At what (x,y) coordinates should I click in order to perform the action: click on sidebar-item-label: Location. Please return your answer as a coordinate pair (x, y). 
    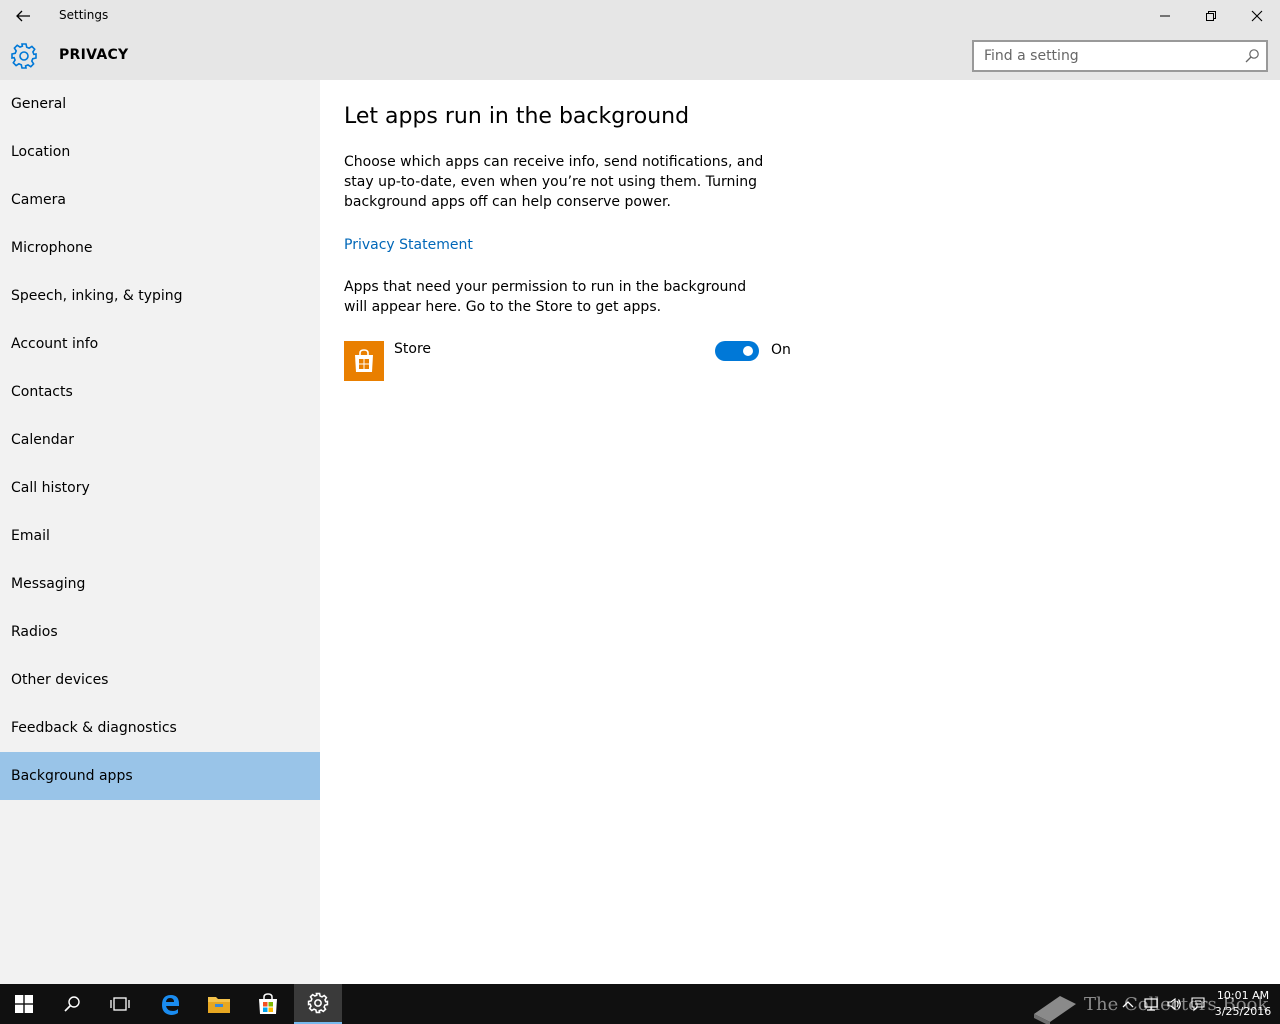
    Looking at the image, I should click on (41, 152).